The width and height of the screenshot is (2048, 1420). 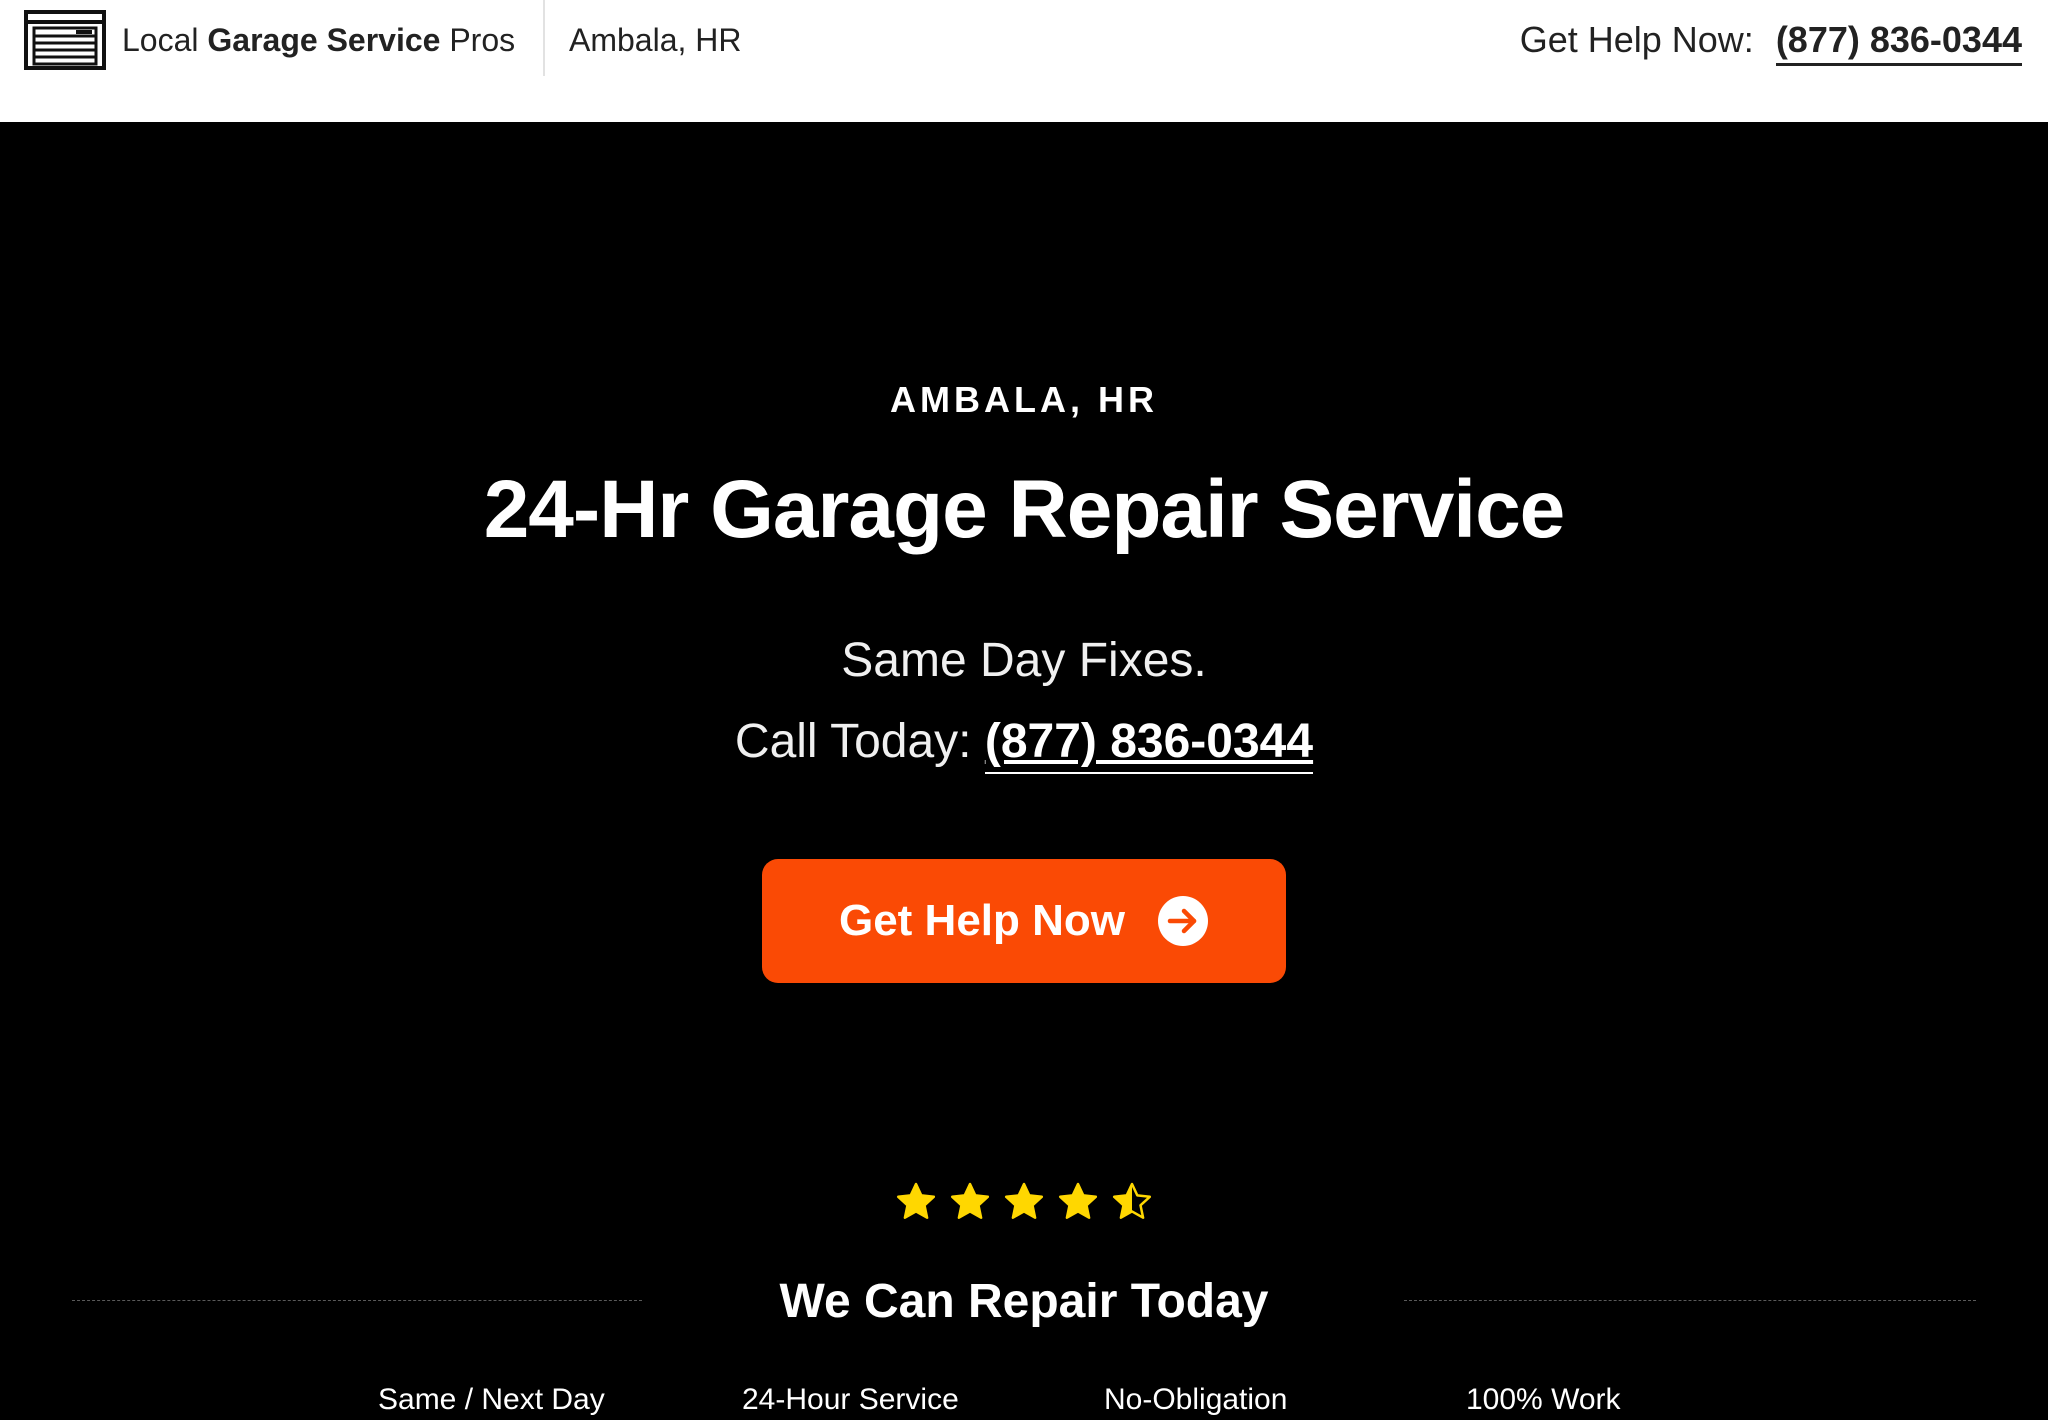 I want to click on brand-suffix: Pros, so click(x=482, y=40).